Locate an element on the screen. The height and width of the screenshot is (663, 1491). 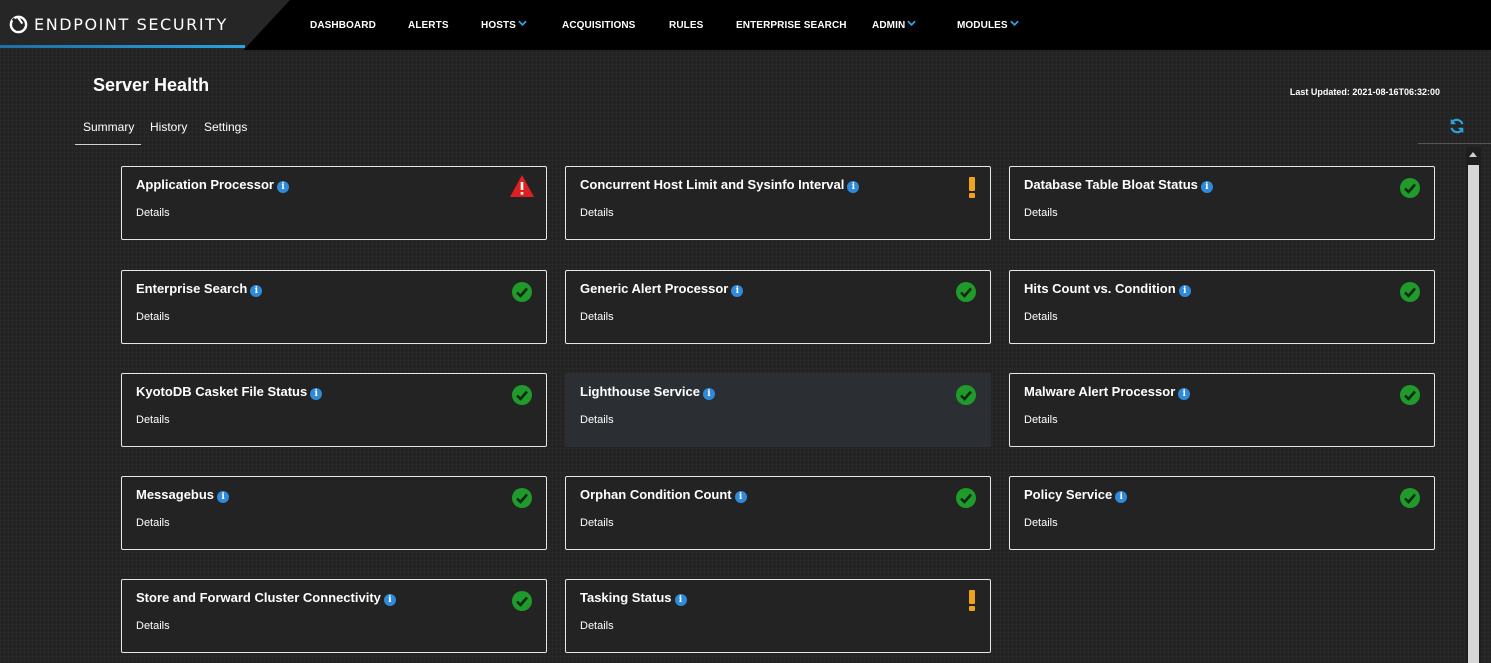
tab-summary-label: Summary is located at coordinates (109, 127).